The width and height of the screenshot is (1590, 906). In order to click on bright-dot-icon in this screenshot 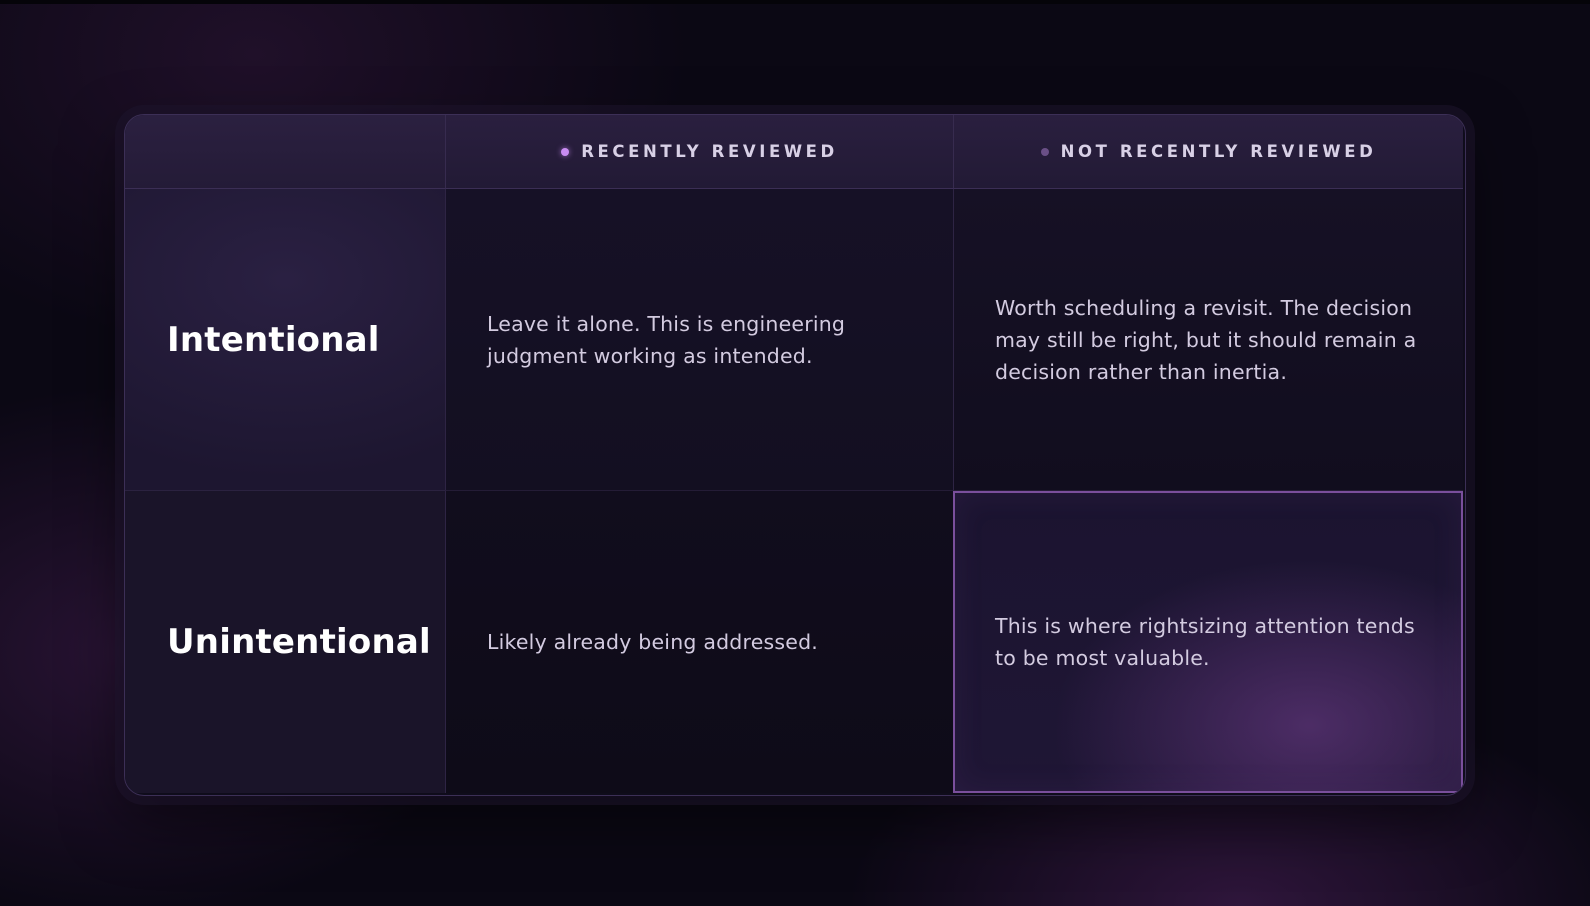, I will do `click(565, 151)`.